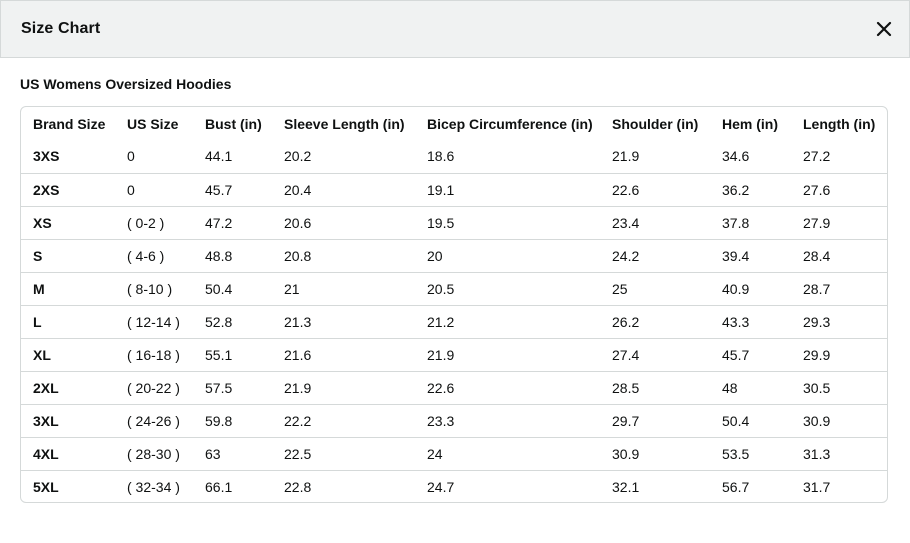  Describe the element at coordinates (507, 420) in the screenshot. I see `table-cell: 23.3` at that location.